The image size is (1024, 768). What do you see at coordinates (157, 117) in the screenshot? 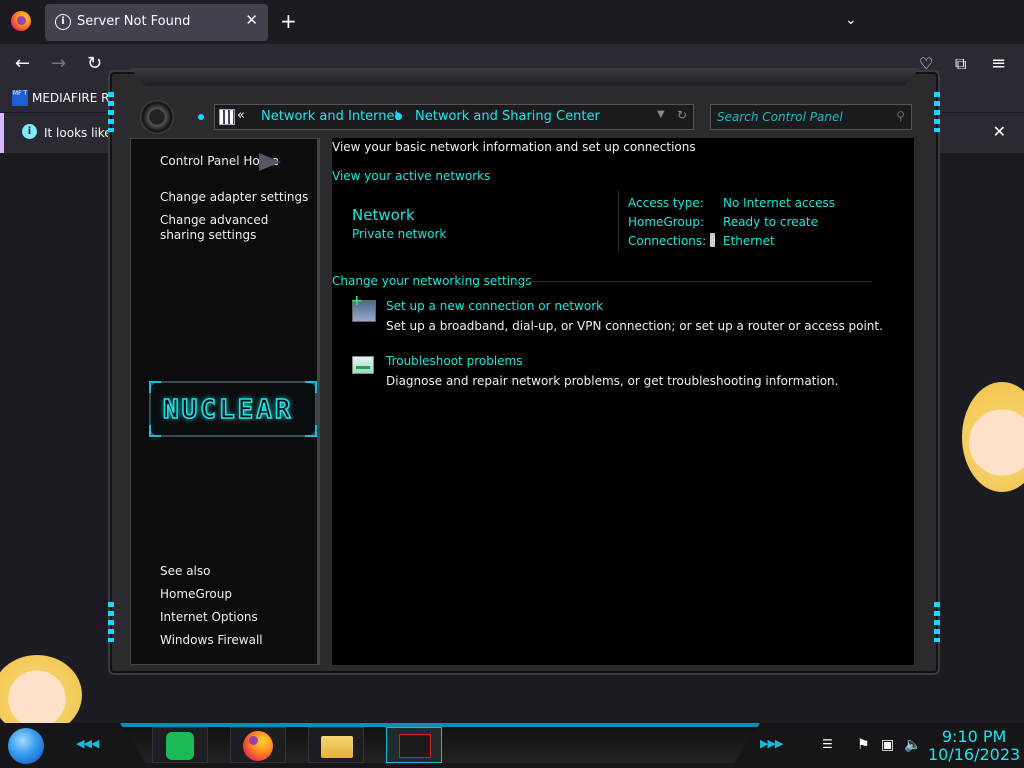
I see `back-forward-orb-icon` at bounding box center [157, 117].